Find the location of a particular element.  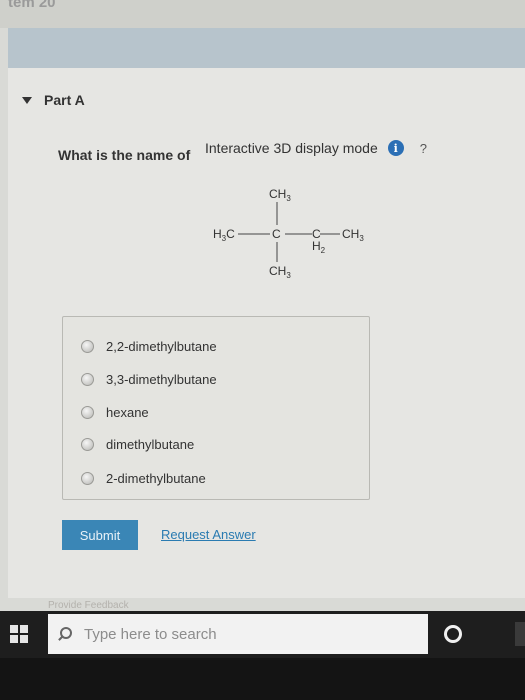

submit-button: Submit is located at coordinates (100, 535).